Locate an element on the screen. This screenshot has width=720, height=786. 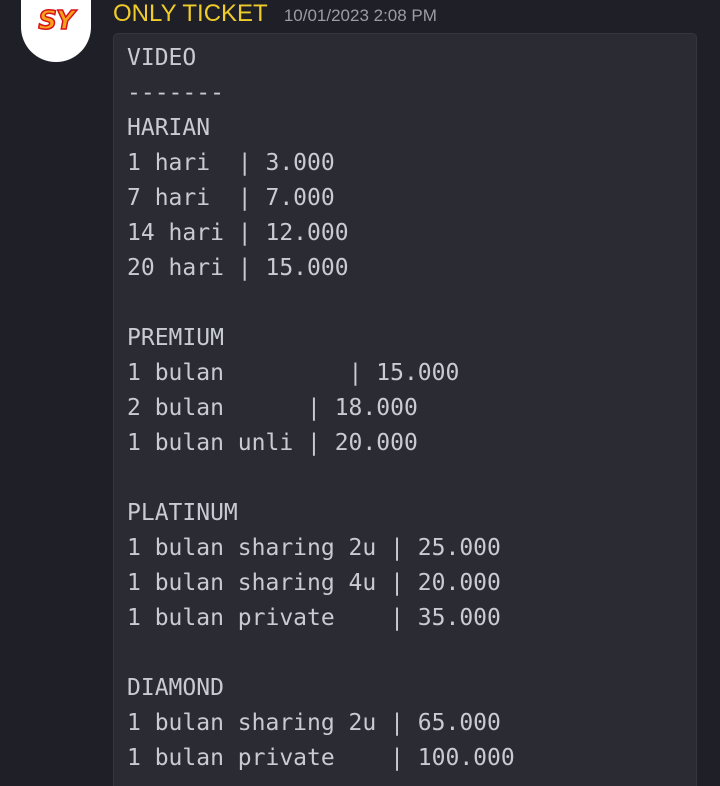
code-line: PLATINUM is located at coordinates (182, 513).